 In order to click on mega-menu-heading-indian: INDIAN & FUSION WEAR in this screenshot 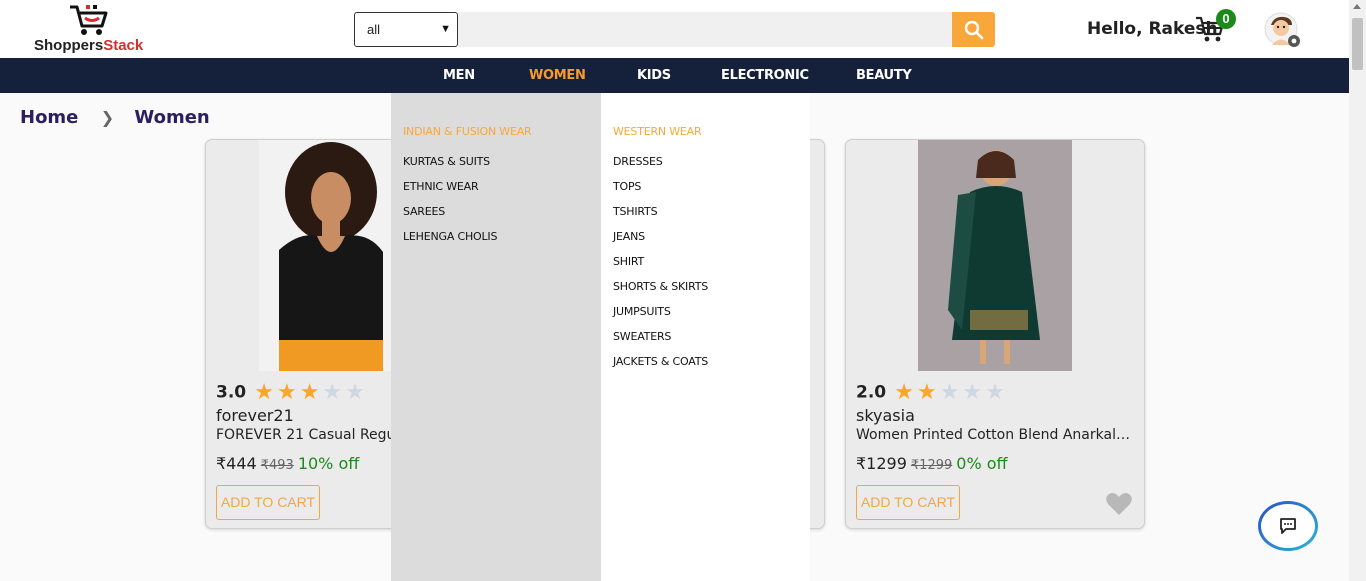, I will do `click(467, 131)`.